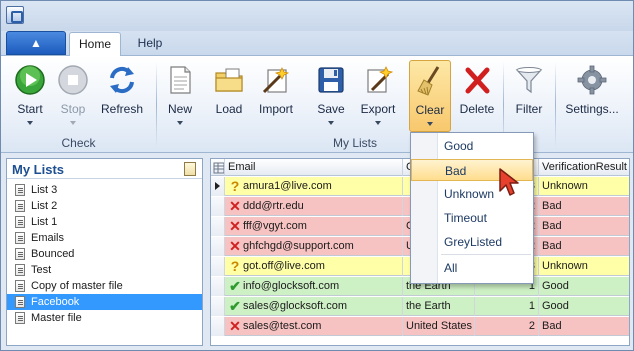 The width and height of the screenshot is (634, 351). What do you see at coordinates (378, 123) in the screenshot?
I see `export-dropdown-arrow` at bounding box center [378, 123].